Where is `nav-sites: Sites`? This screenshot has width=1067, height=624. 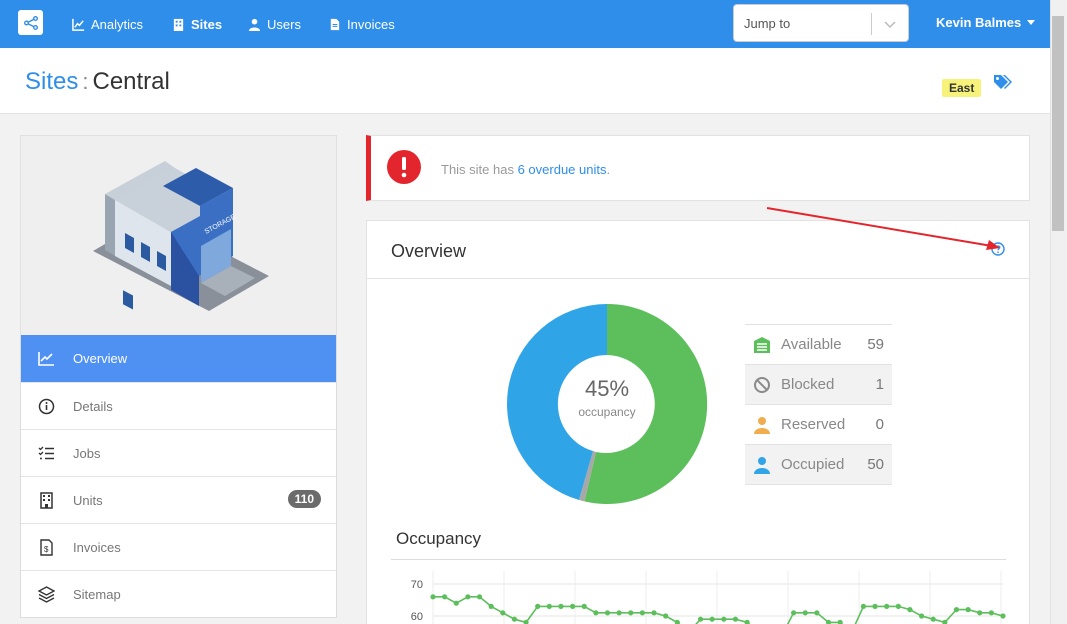
nav-sites: Sites is located at coordinates (197, 24).